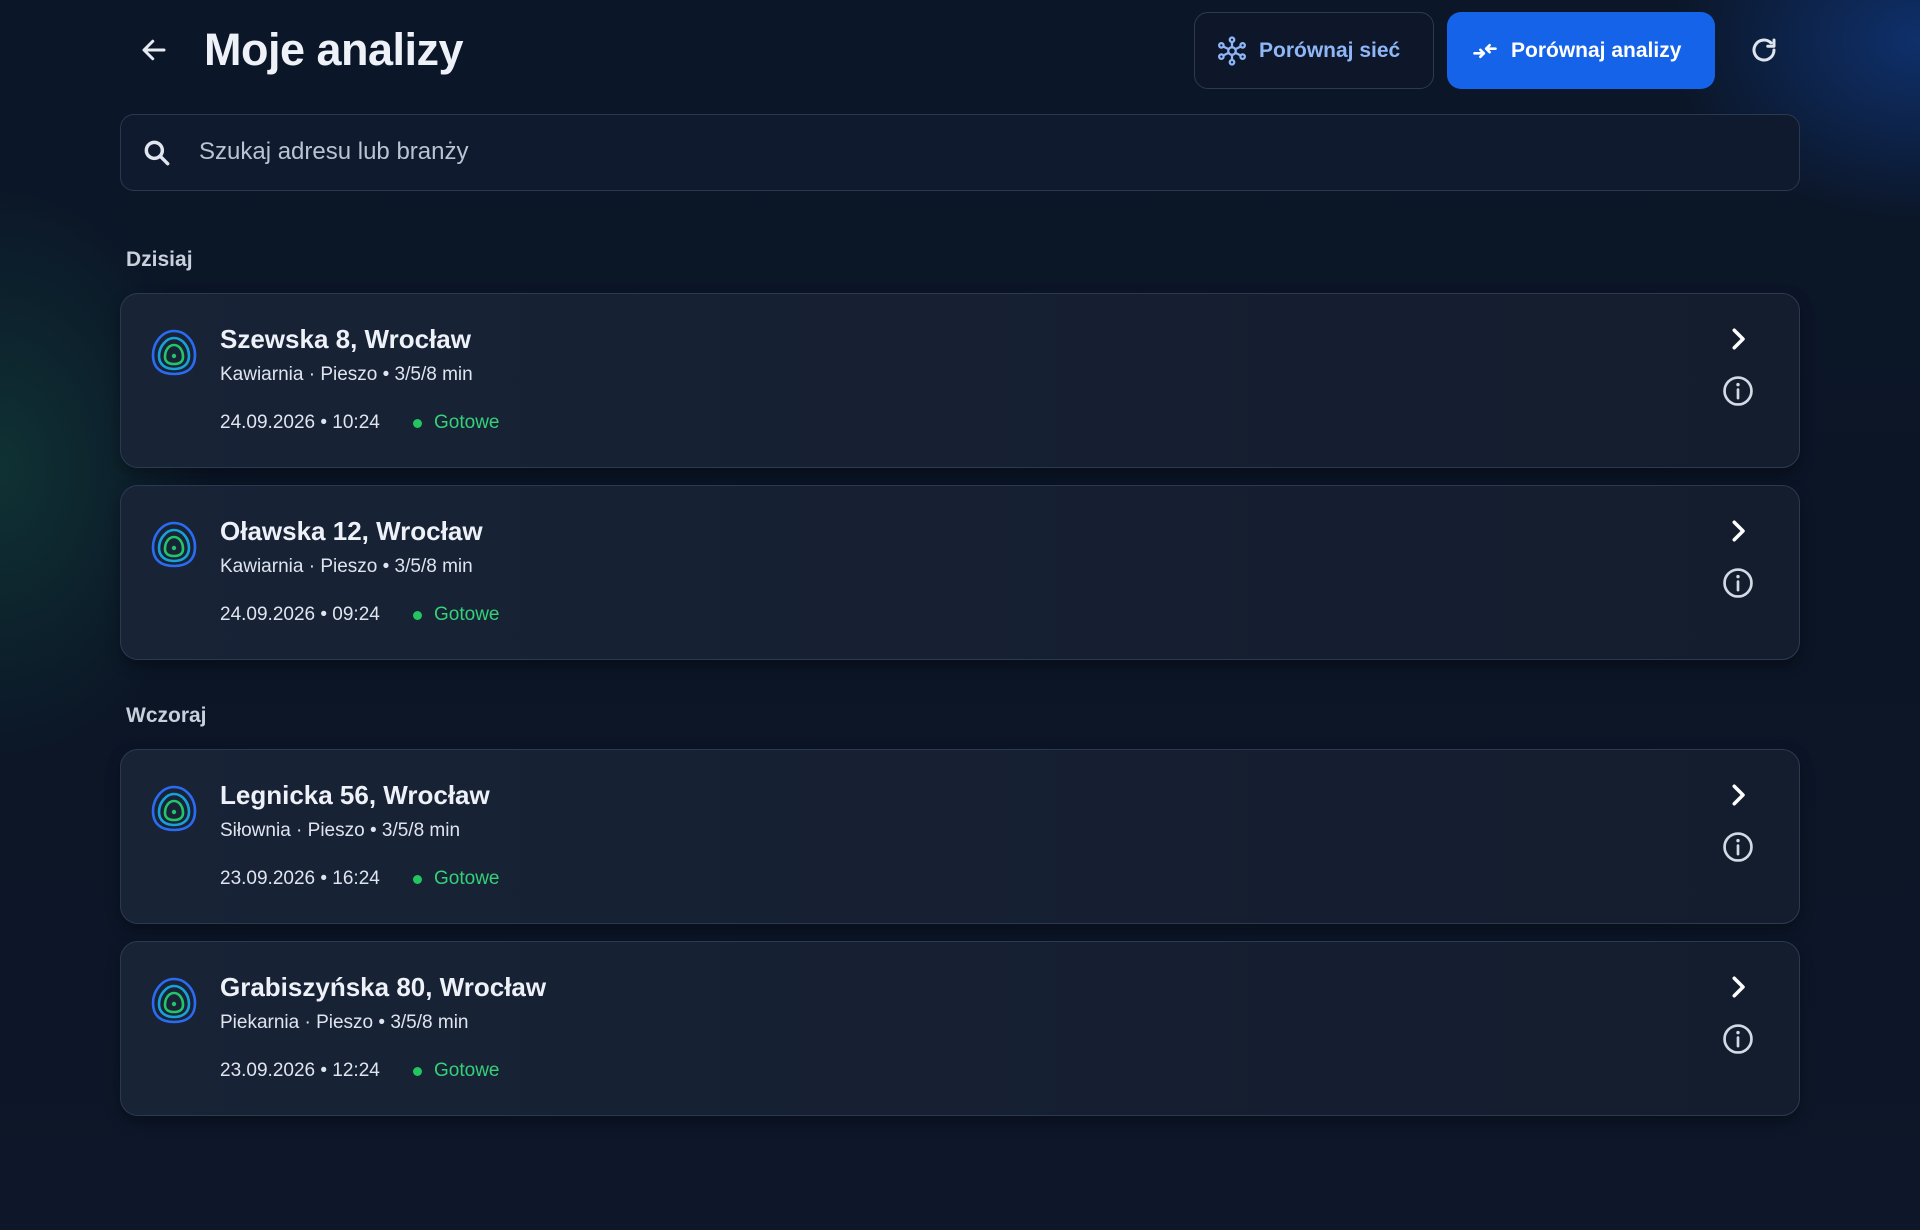 This screenshot has width=1920, height=1230. Describe the element at coordinates (989, 152) in the screenshot. I see `search-input` at that location.